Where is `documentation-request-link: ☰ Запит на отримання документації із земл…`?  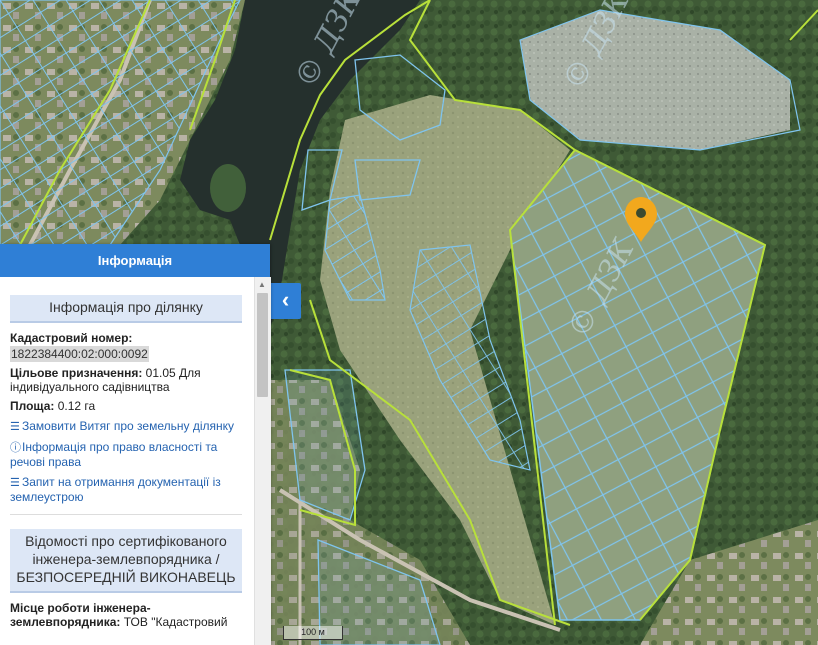
documentation-request-link: ☰ Запит на отримання документації із земл… is located at coordinates (128, 489).